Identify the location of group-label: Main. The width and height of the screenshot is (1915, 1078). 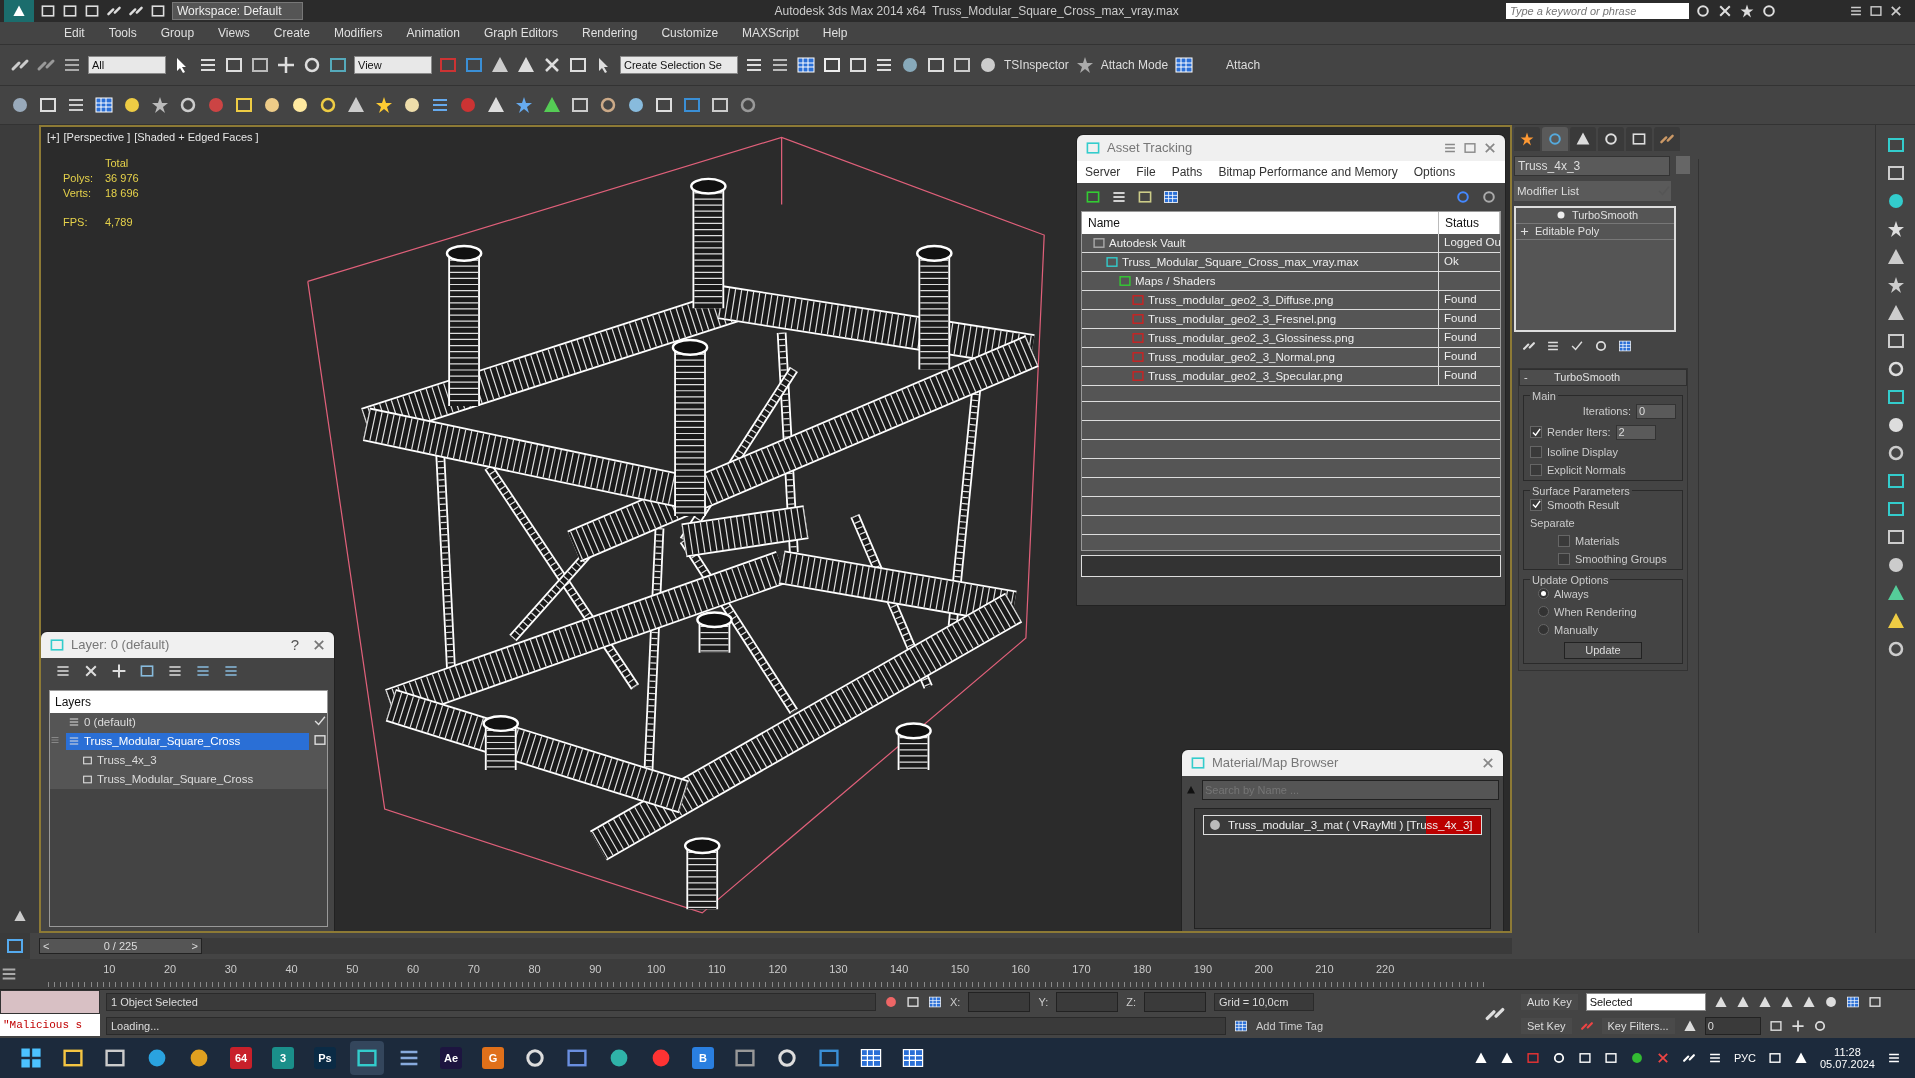
(1544, 395).